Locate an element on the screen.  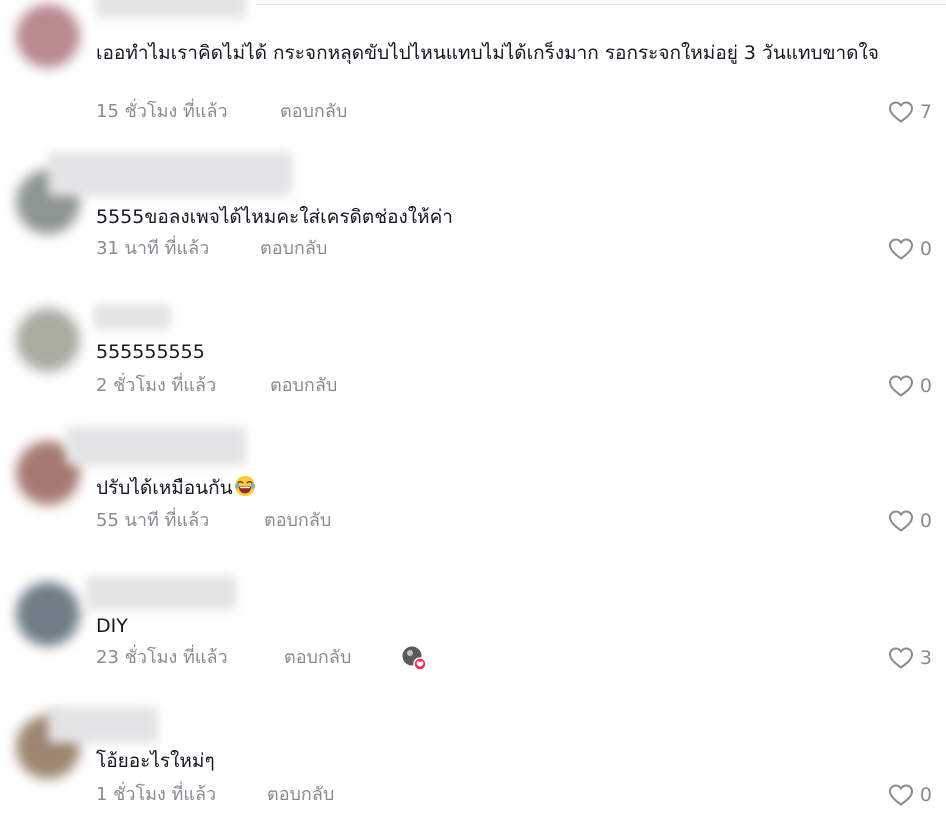
comment-meta: 23 ชั่วโมง ที่แล้ว ตอบกลับ is located at coordinates (261, 658).